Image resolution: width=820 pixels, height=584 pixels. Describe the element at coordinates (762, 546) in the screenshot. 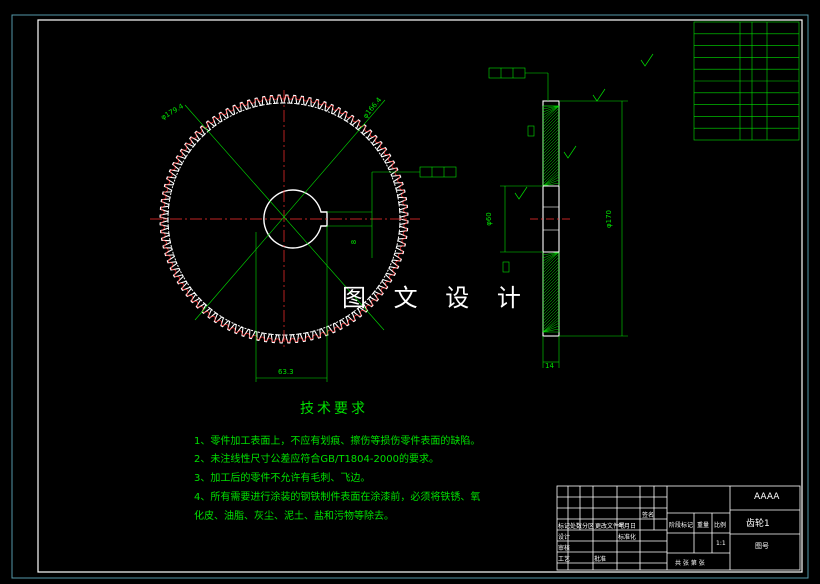

I see `drawing-no-label: 图号` at that location.